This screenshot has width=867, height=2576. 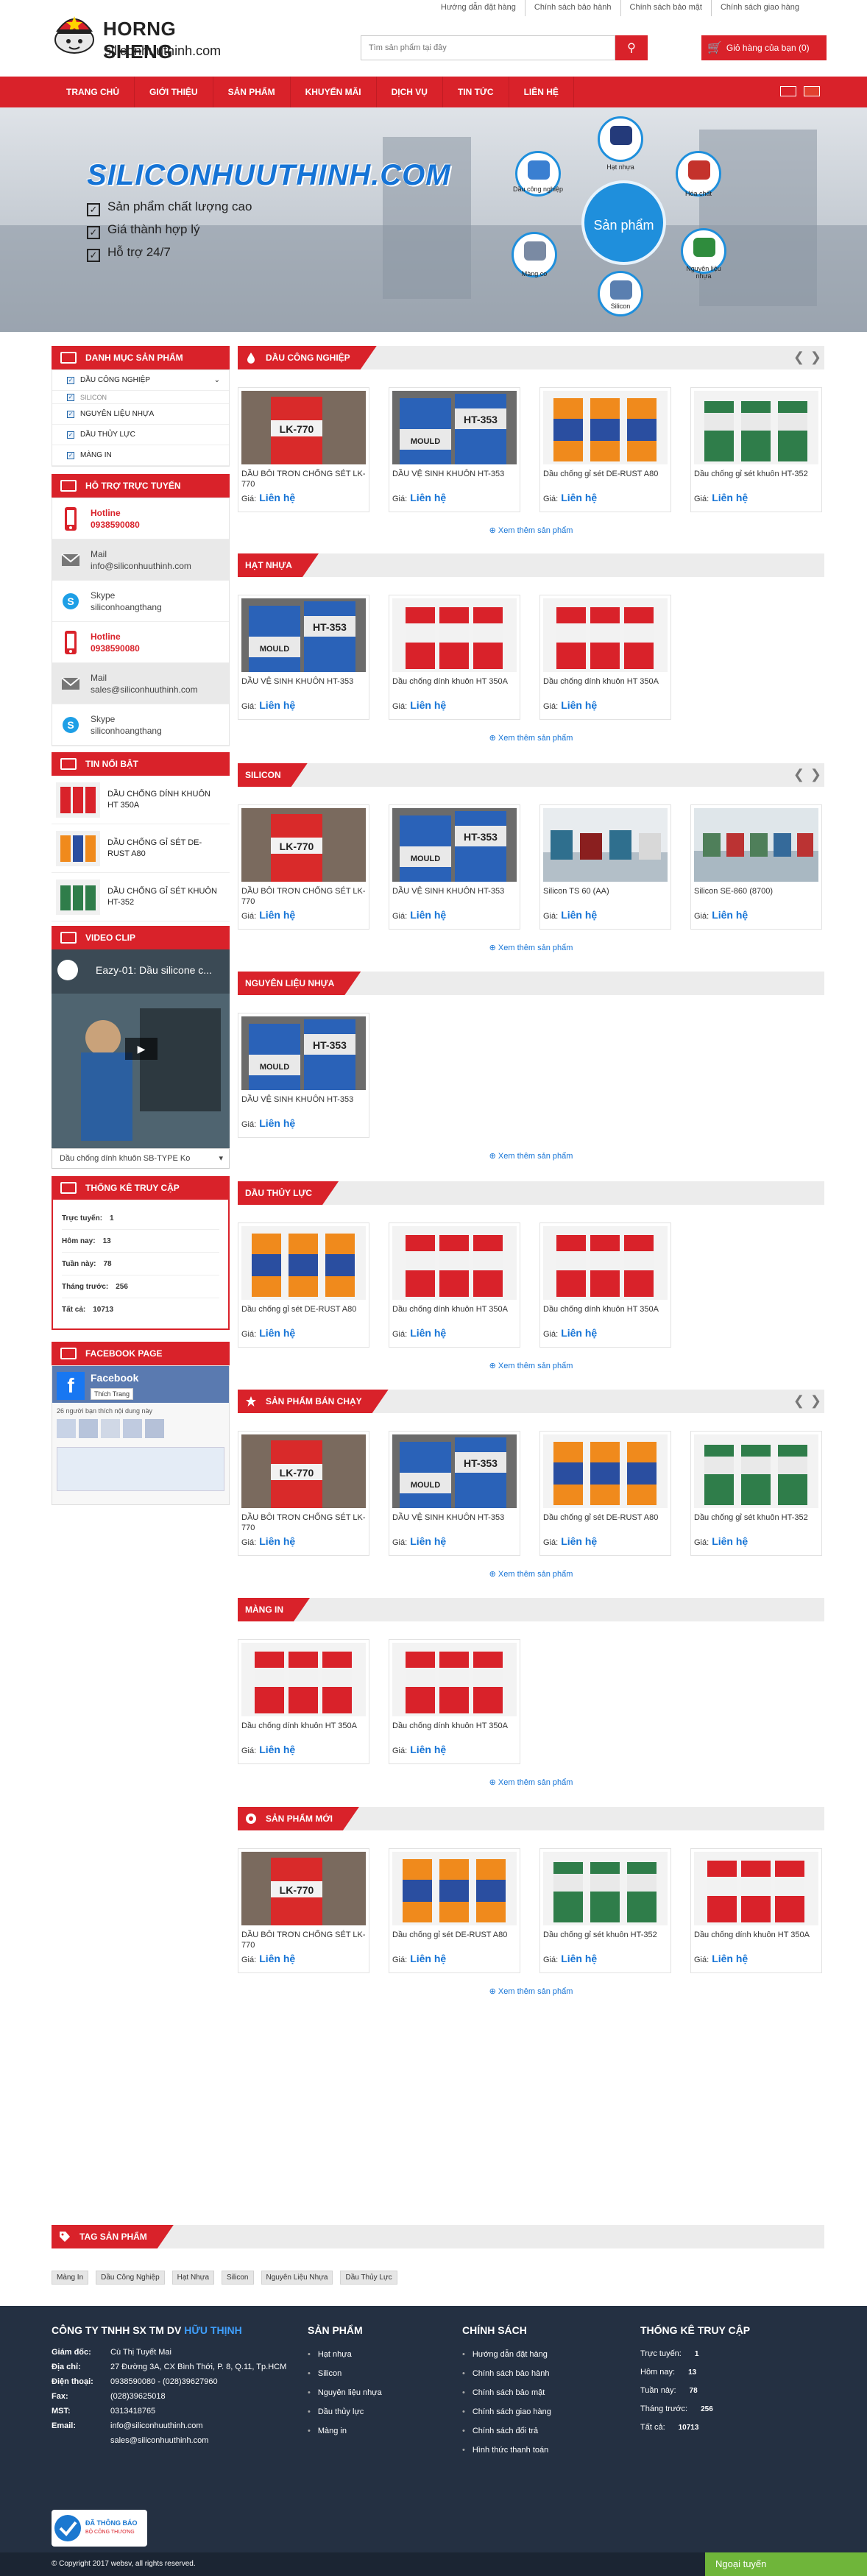 I want to click on section-title: HẠT NHỰA, so click(x=278, y=565).